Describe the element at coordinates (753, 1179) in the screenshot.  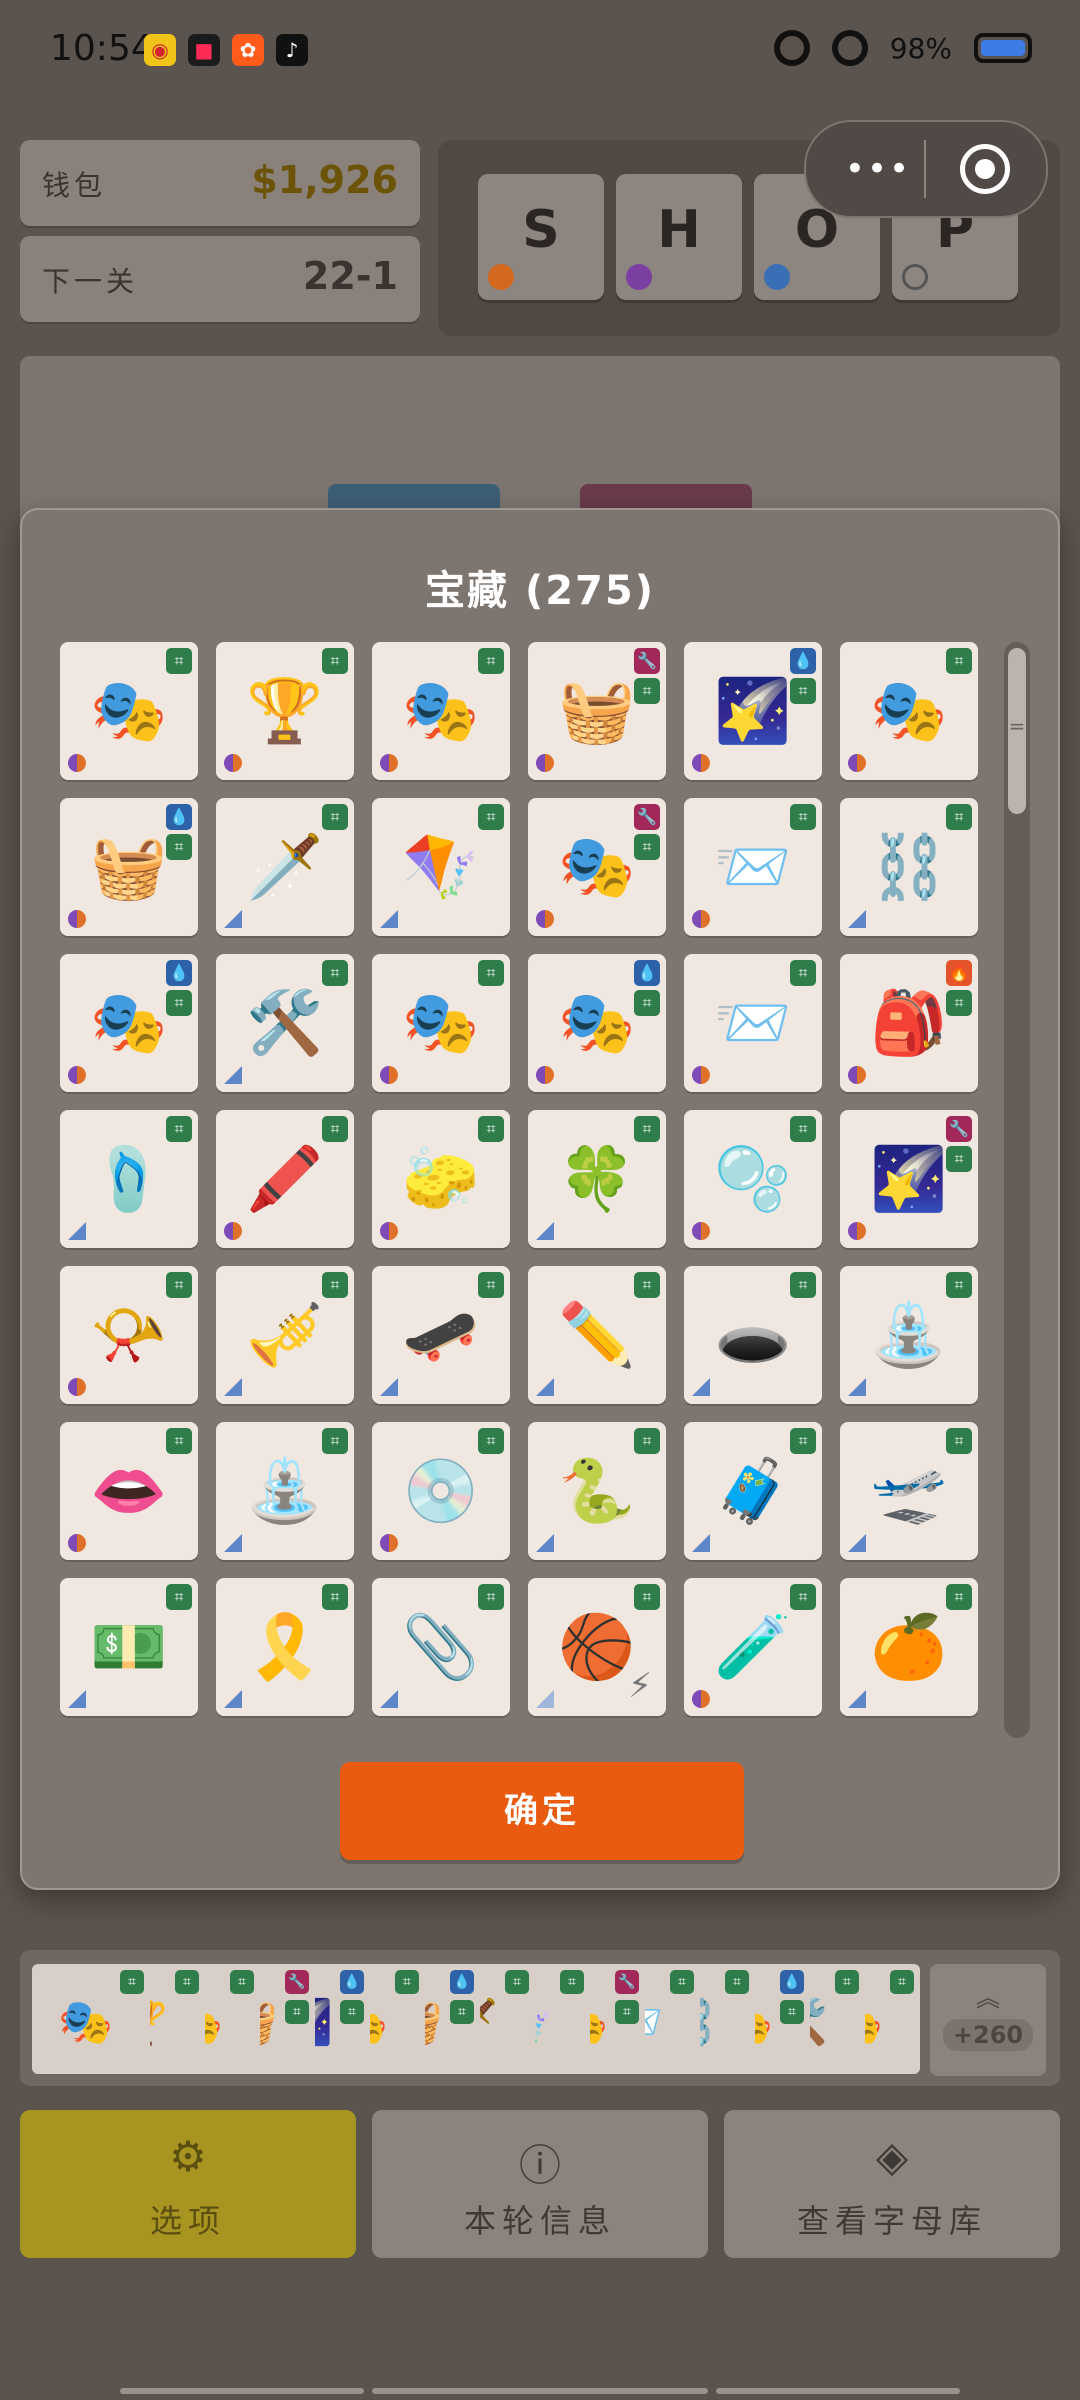
I see `treasure-card: 🫧 ⌗` at that location.